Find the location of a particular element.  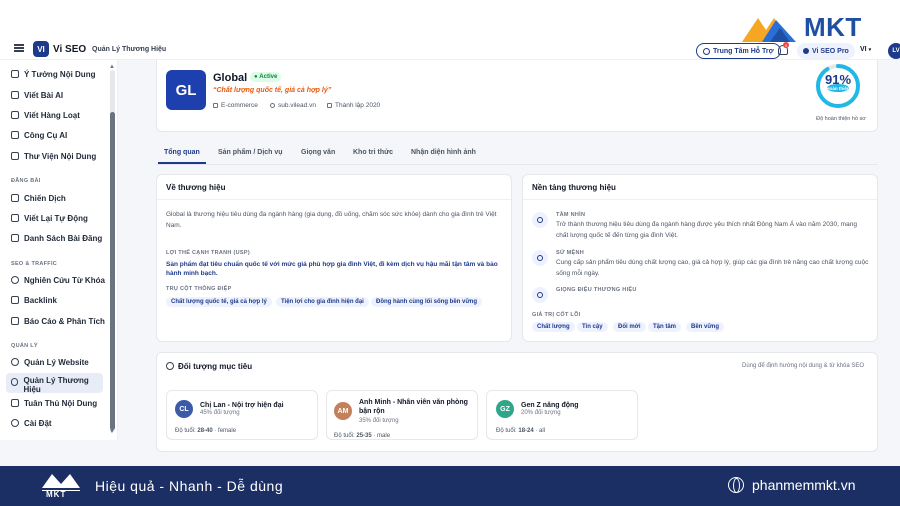

sidebar-section-manage: QUẢN LÝ is located at coordinates (24, 346).